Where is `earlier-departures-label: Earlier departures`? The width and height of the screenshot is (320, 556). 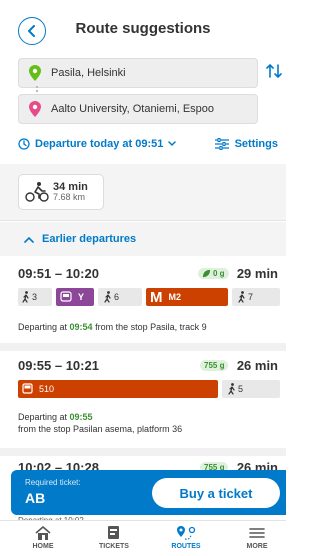 earlier-departures-label: Earlier departures is located at coordinates (89, 239).